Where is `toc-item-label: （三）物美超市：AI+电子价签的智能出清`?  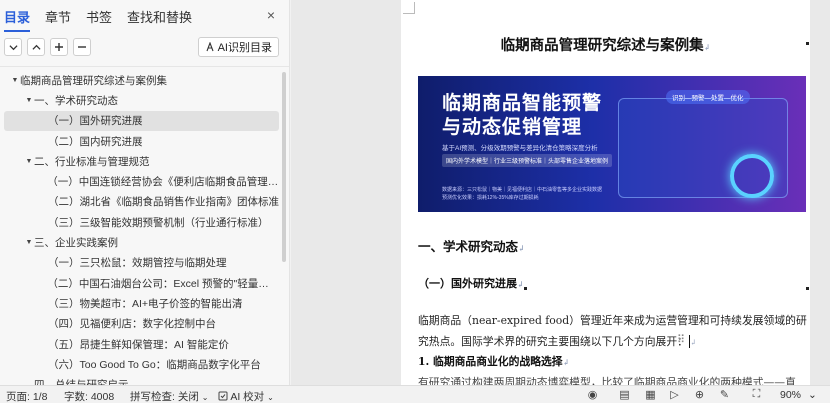
toc-item-label: （三）物美超市：AI+电子价签的智能出清 is located at coordinates (145, 303).